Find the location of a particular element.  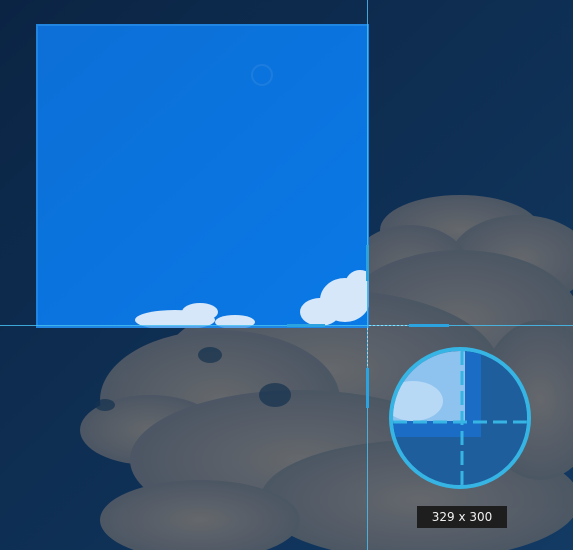

loupe-zoom-view is located at coordinates (460, 418).